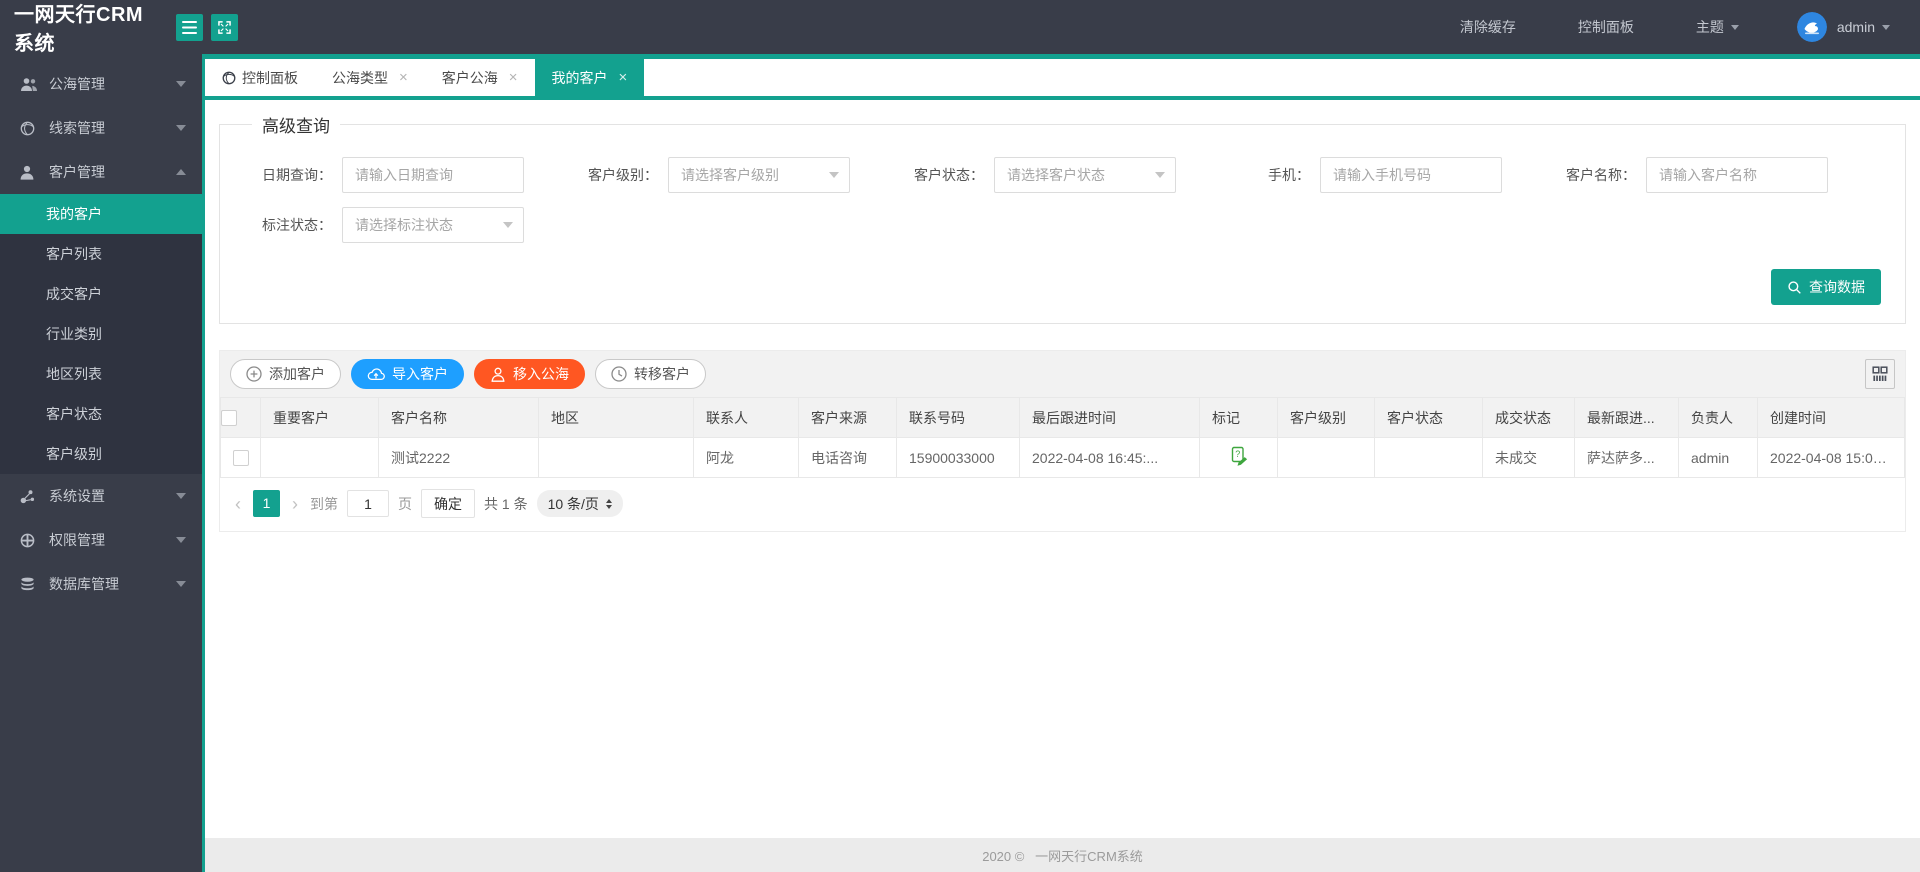 This screenshot has height=872, width=1920. What do you see at coordinates (433, 225) in the screenshot?
I see `query-select: 请选择标注状态` at bounding box center [433, 225].